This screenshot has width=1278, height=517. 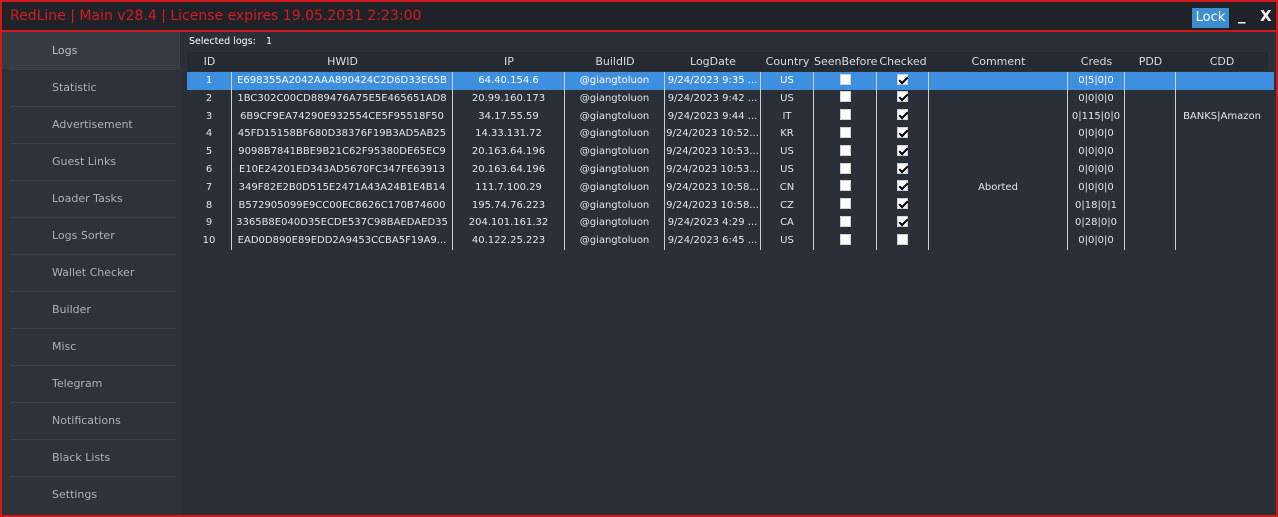 I want to click on column-header-comment: Comment, so click(x=998, y=61).